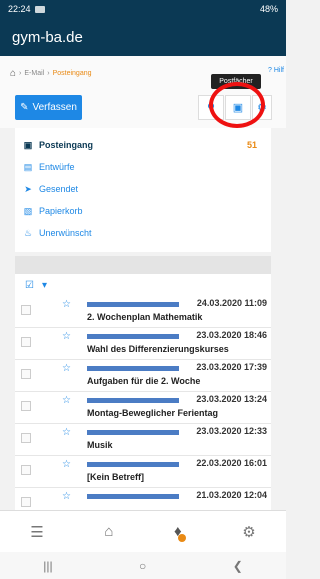 Image resolution: width=320 pixels, height=579 pixels. I want to click on status-bar: 22:24 48%, so click(143, 9).